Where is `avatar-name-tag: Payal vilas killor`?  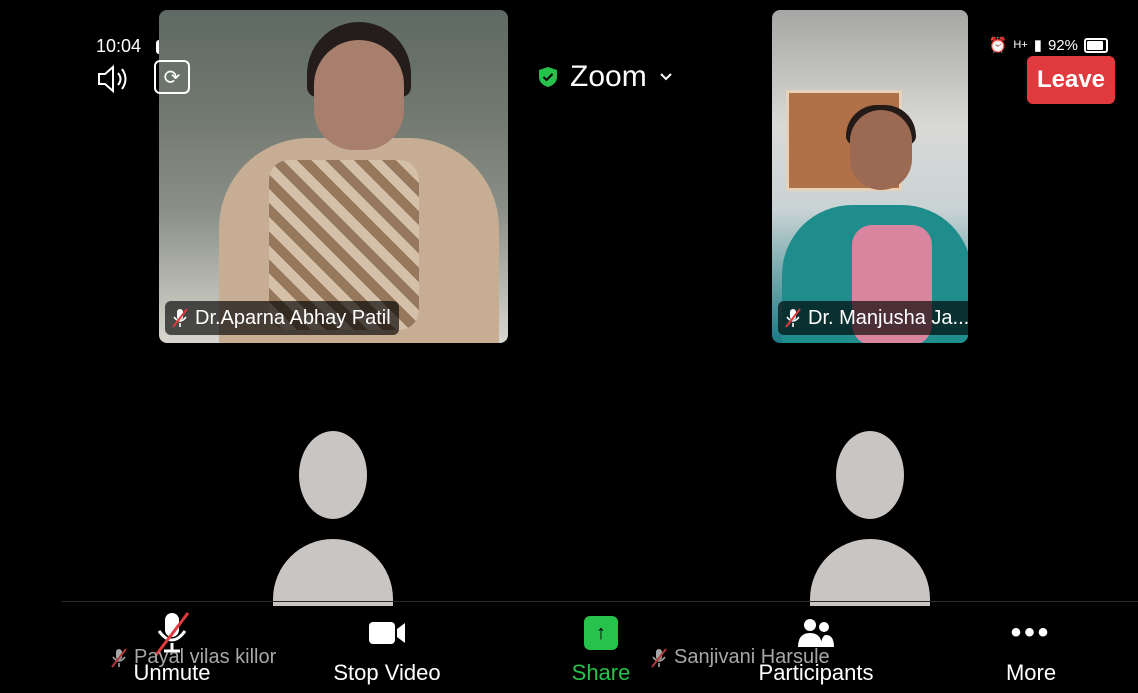 avatar-name-tag: Payal vilas killor is located at coordinates (193, 657).